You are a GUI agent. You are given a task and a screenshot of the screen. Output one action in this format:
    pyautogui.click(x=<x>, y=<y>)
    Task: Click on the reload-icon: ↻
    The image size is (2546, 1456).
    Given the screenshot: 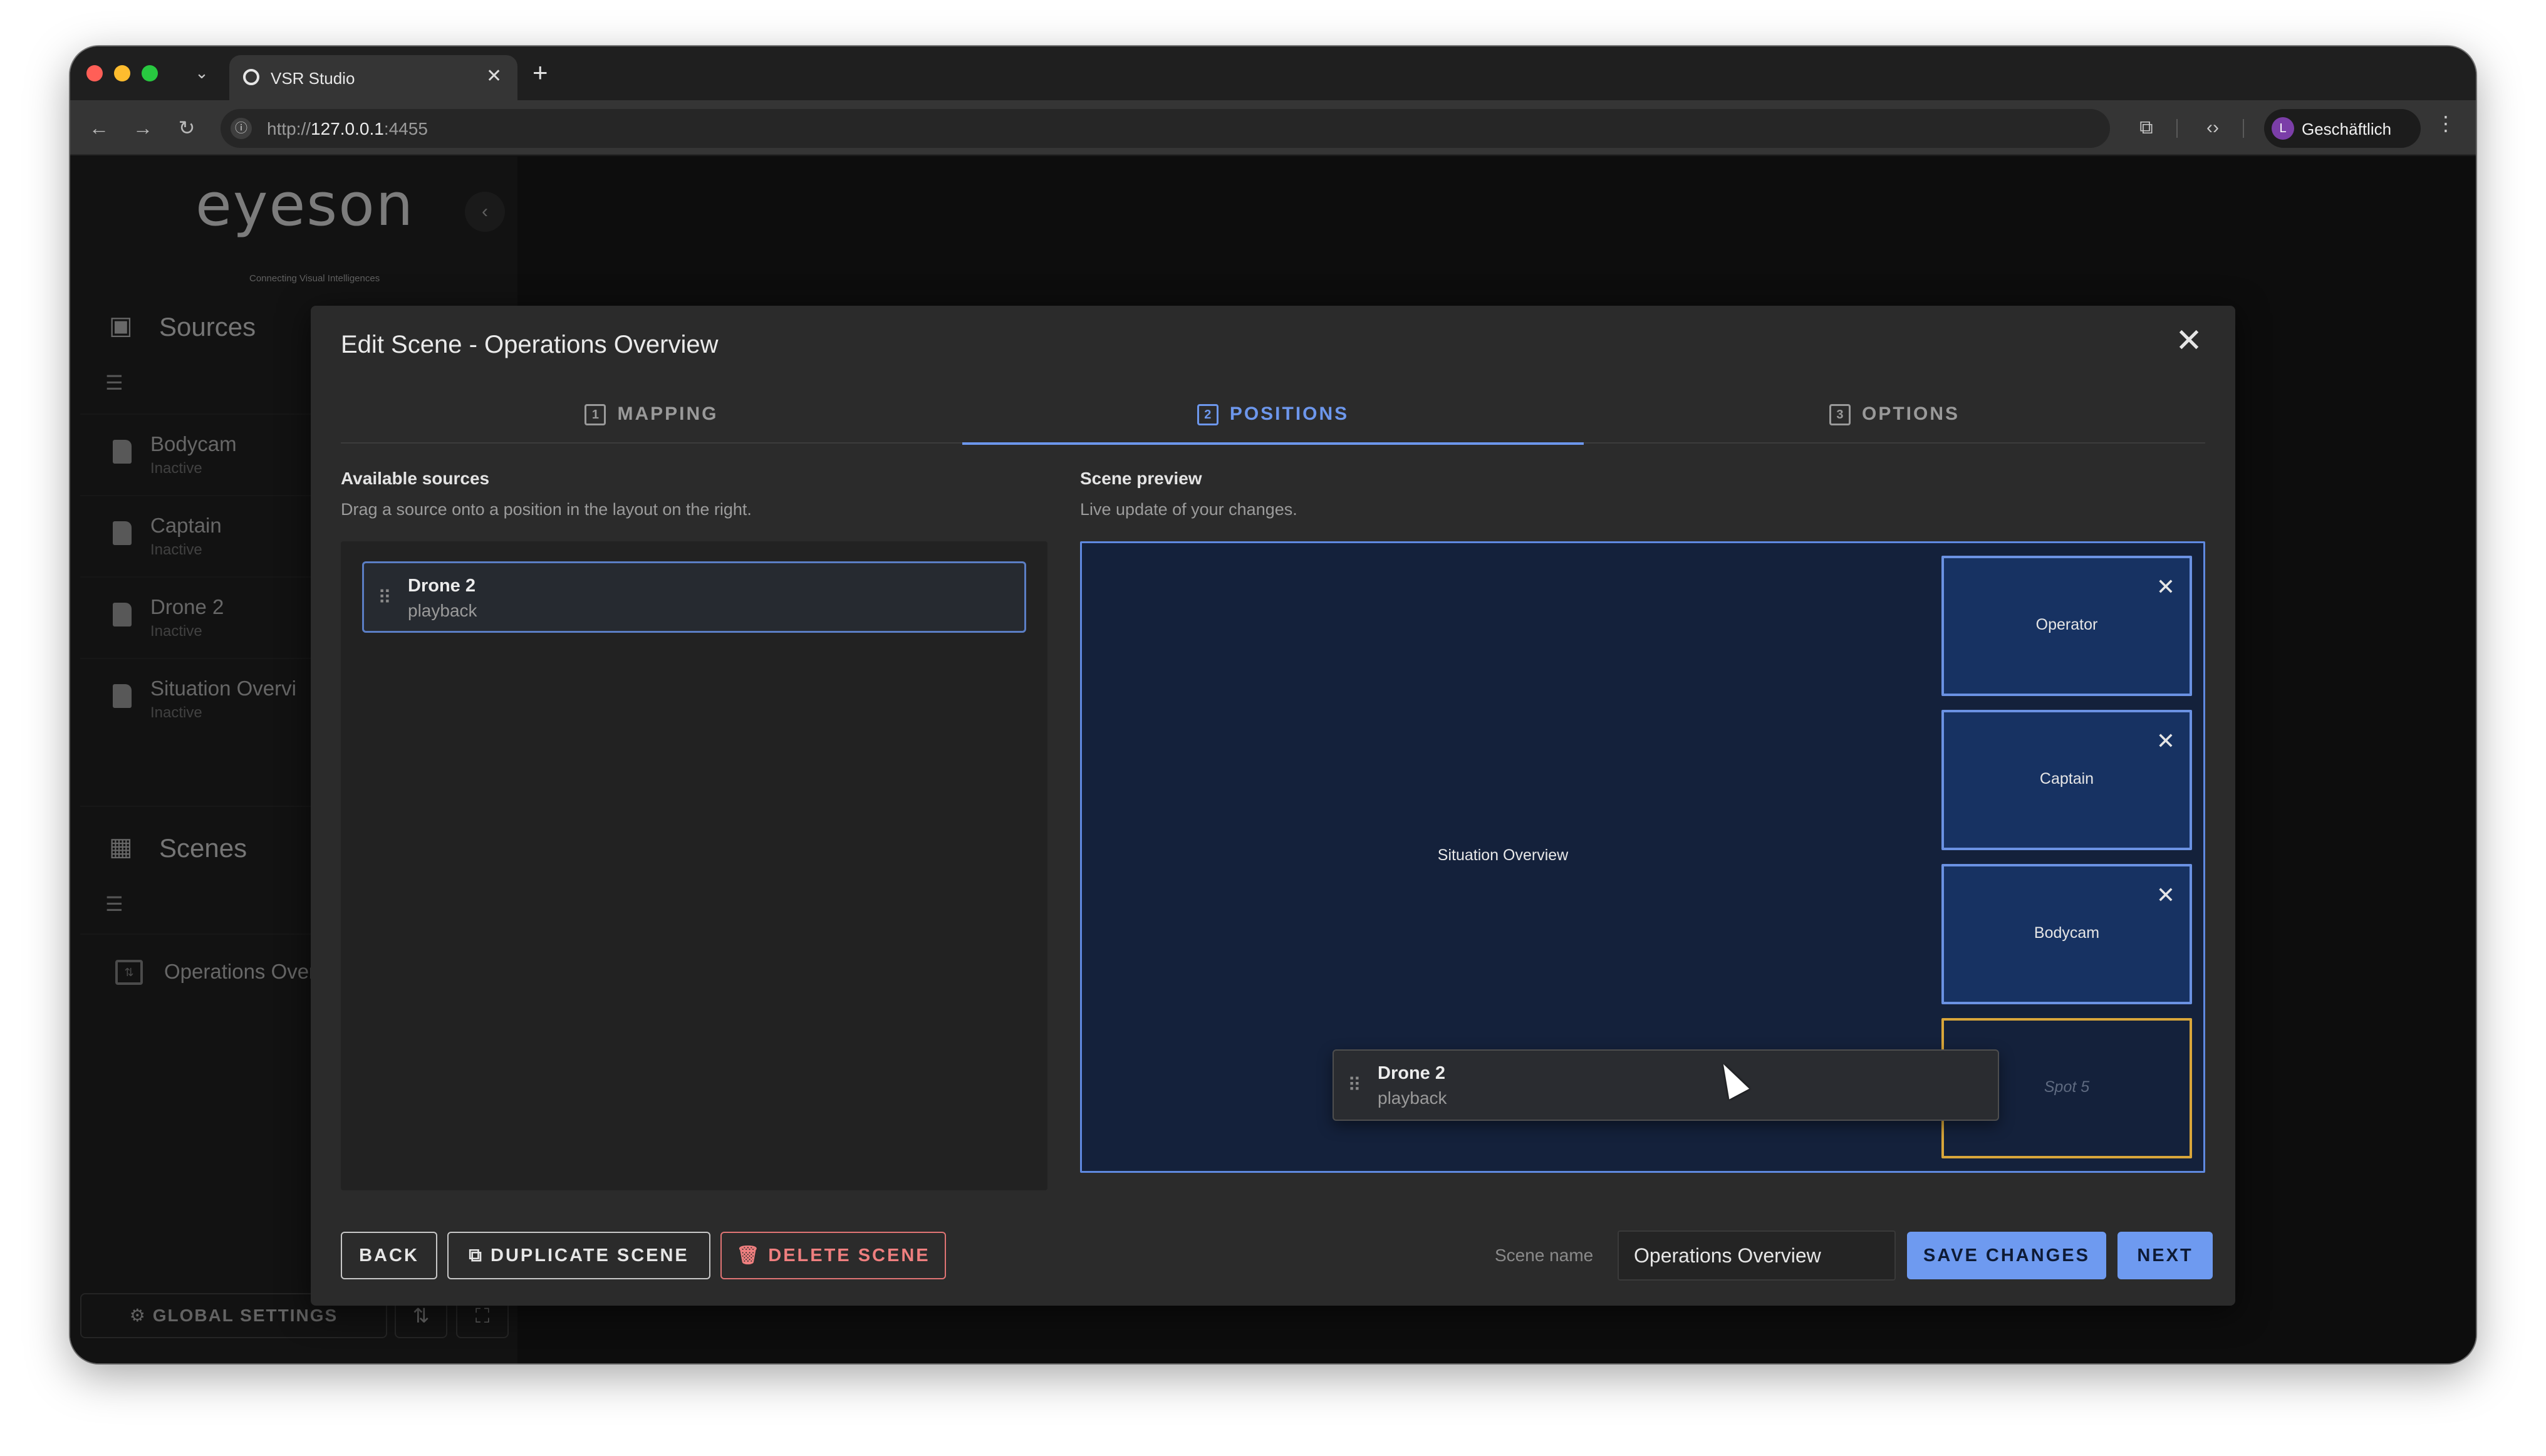 What is the action you would take?
    pyautogui.click(x=187, y=128)
    